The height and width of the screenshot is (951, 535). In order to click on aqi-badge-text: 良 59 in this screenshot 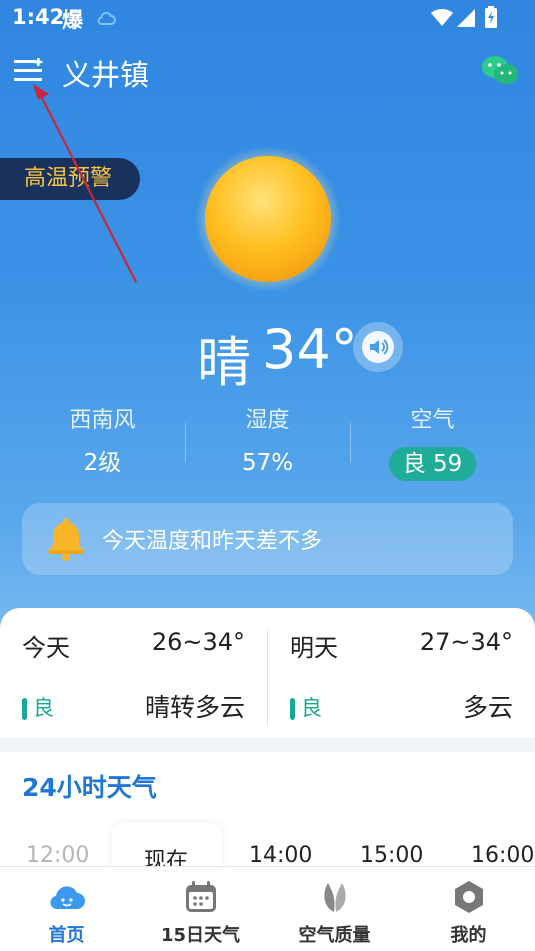, I will do `click(432, 464)`.